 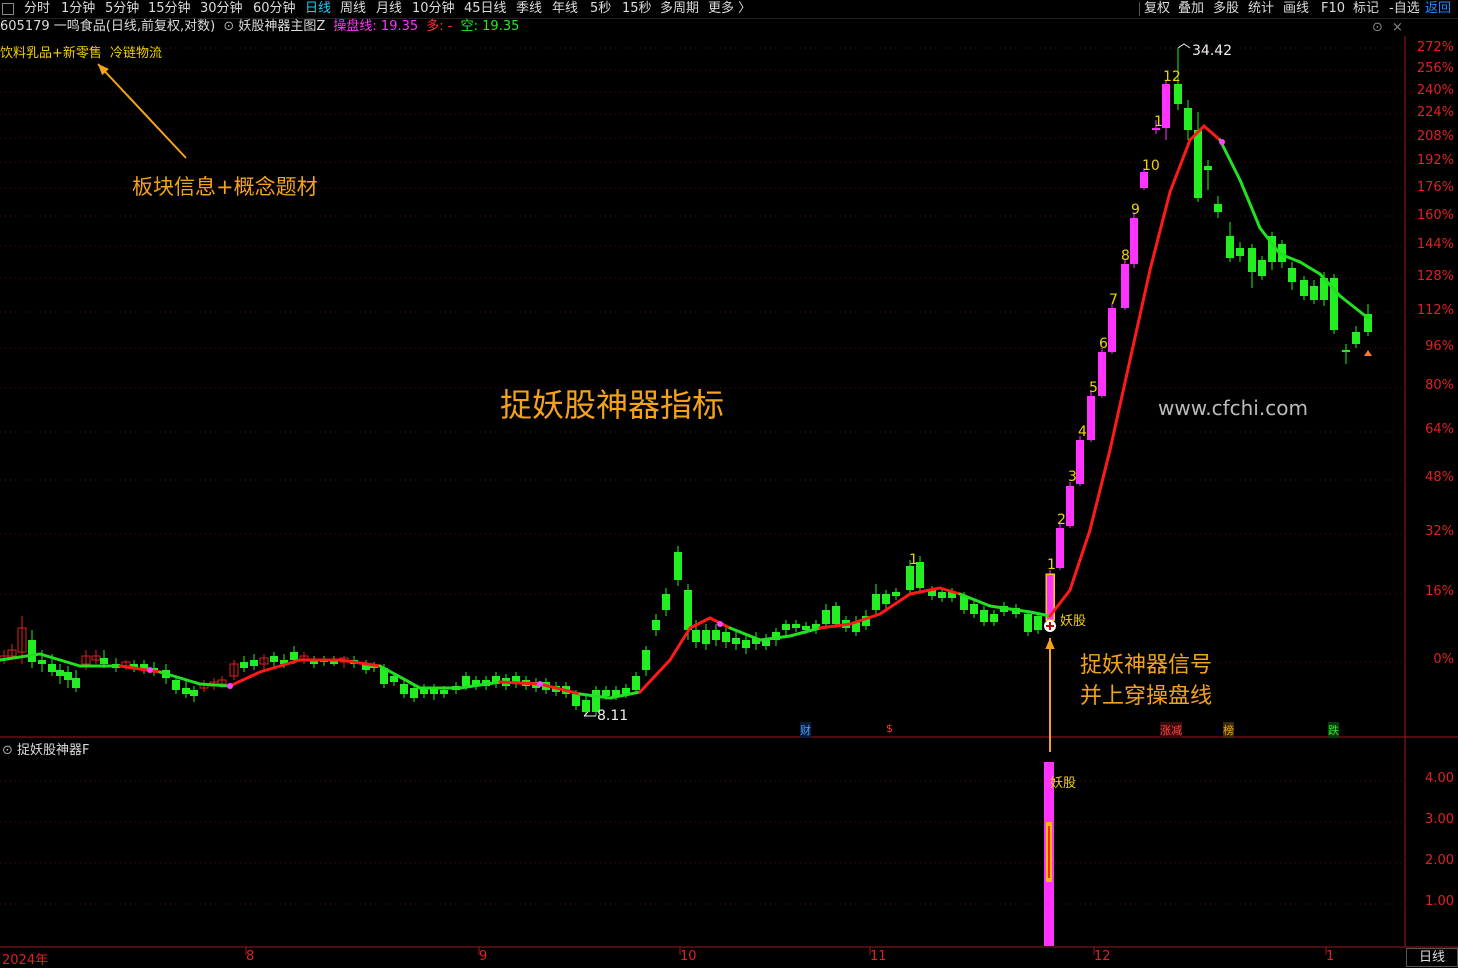 What do you see at coordinates (1093, 388) in the screenshot?
I see `count-label: 5` at bounding box center [1093, 388].